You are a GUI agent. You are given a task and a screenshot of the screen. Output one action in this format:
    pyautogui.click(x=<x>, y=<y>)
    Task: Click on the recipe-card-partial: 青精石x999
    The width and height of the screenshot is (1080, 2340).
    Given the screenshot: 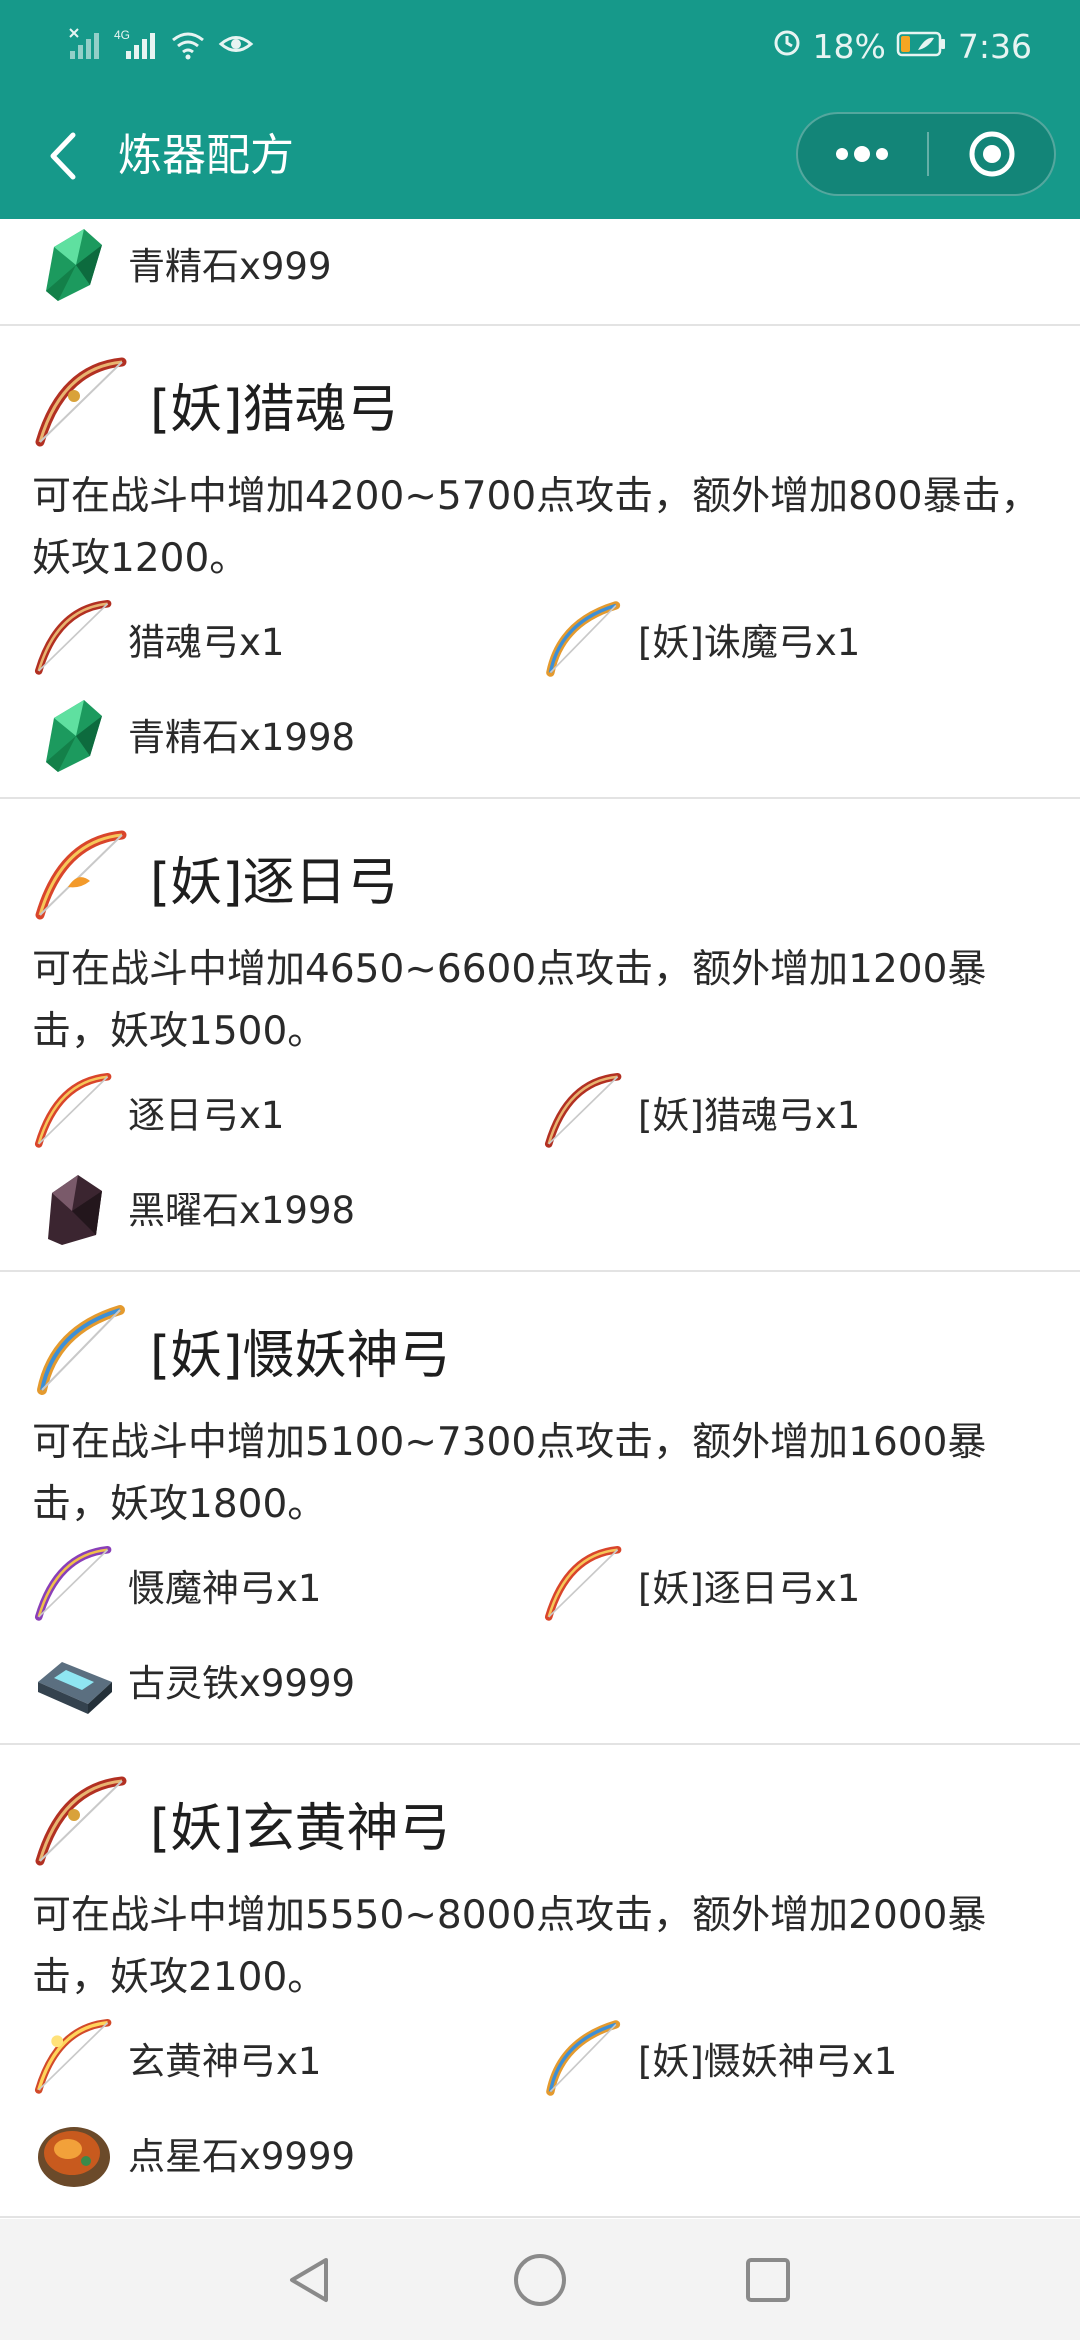 What is the action you would take?
    pyautogui.click(x=540, y=272)
    